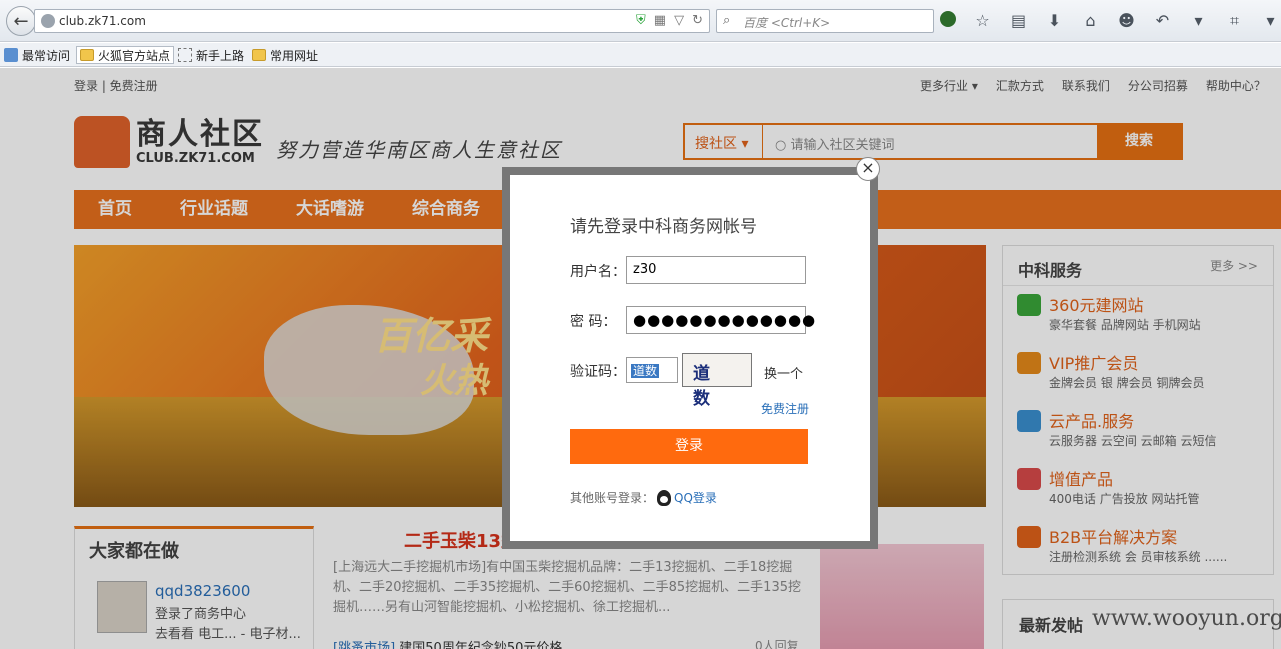 The height and width of the screenshot is (649, 1281). I want to click on password-label: 密 码：, so click(593, 322).